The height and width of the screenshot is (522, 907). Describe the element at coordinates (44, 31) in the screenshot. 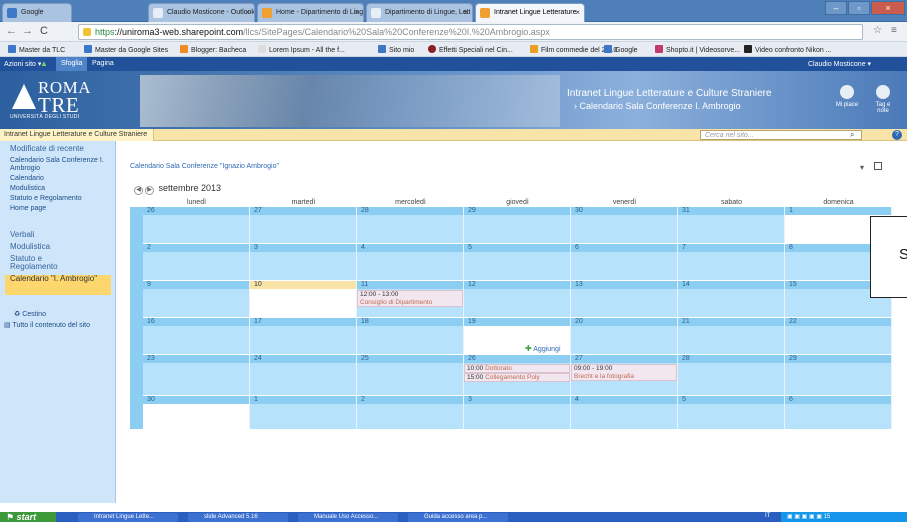

I see `reload-icon: C` at that location.